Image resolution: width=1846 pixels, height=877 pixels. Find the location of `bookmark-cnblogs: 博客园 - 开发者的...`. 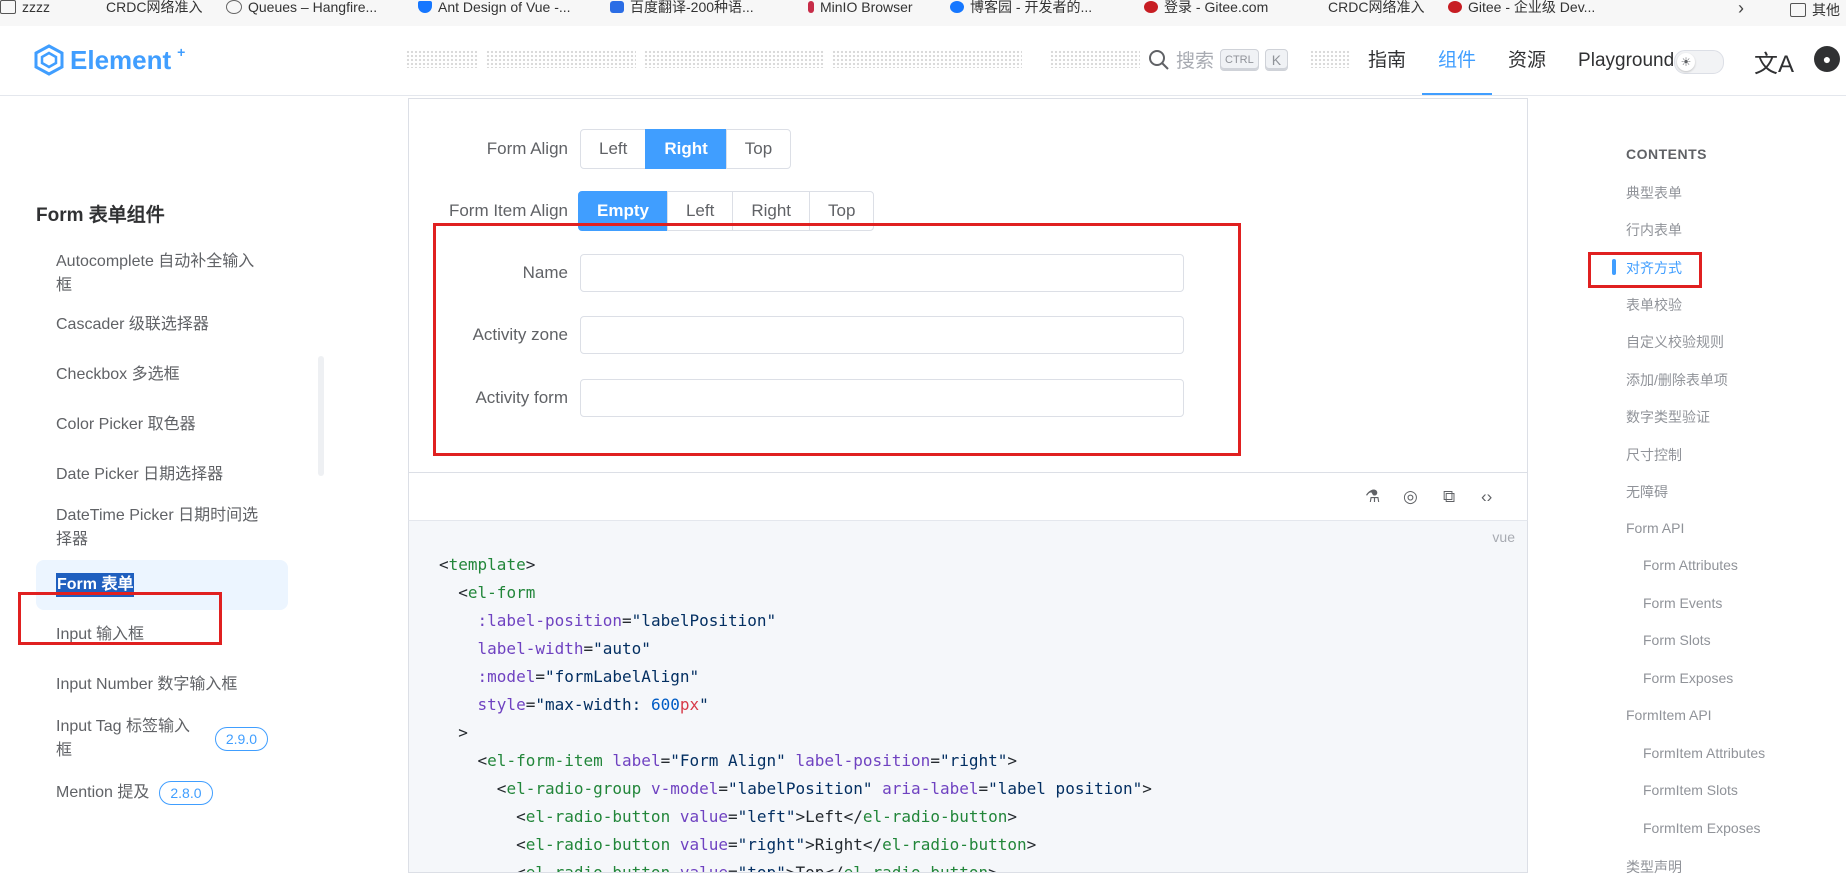

bookmark-cnblogs: 博客园 - 开发者的... is located at coordinates (1021, 7).